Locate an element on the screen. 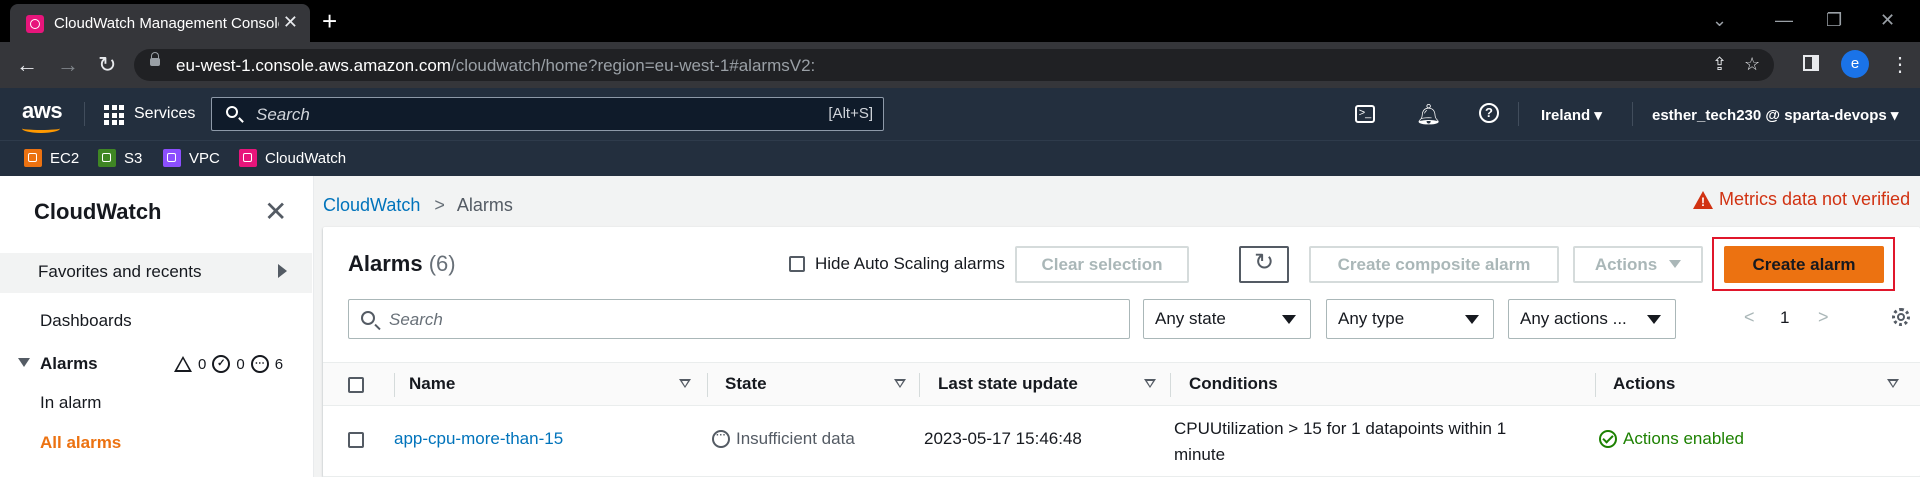  alarm-state-counts: 0 ✓ 0 ⋯ 6 is located at coordinates (228, 364).